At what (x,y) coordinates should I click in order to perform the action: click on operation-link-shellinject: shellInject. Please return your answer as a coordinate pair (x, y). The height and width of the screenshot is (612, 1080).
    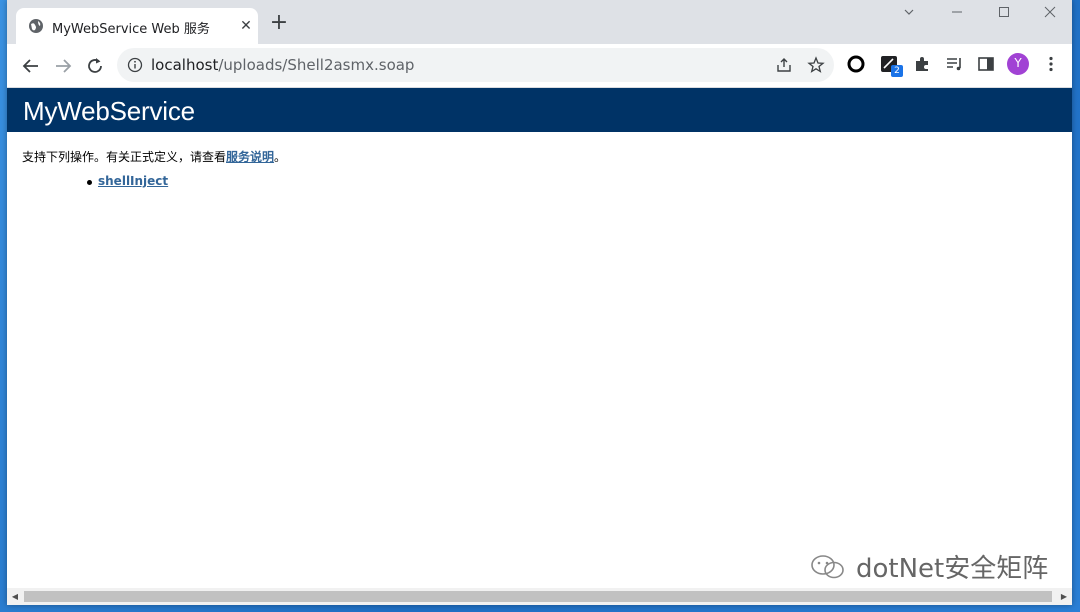
    Looking at the image, I should click on (133, 181).